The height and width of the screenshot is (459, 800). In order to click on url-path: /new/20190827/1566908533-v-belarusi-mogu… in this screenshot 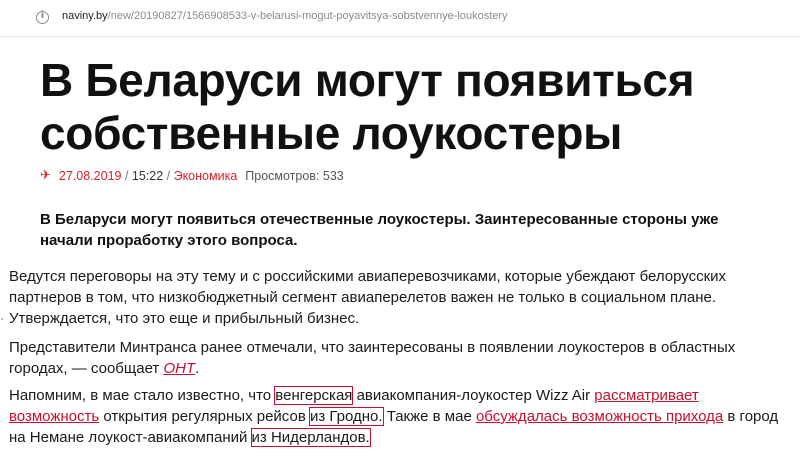, I will do `click(307, 16)`.